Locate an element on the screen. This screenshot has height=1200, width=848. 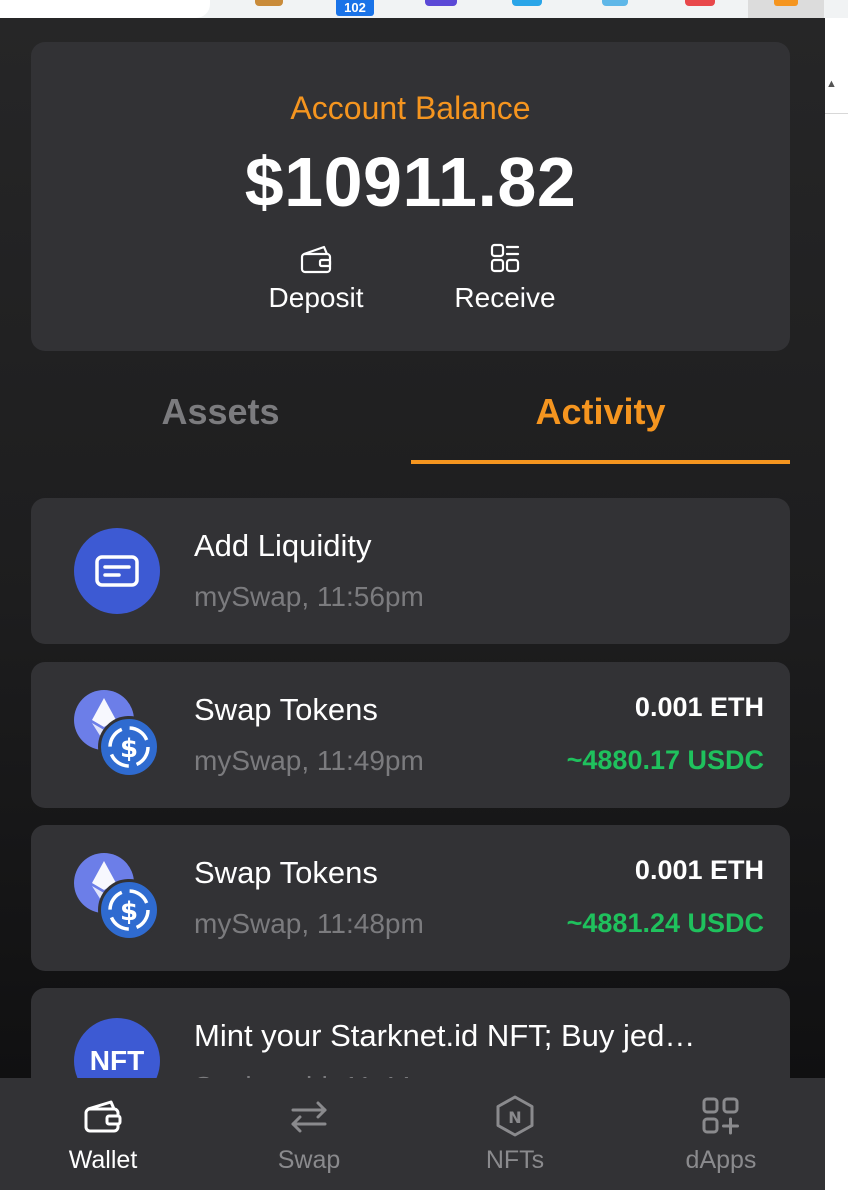
balance-value: $10911.82 is located at coordinates (410, 182).